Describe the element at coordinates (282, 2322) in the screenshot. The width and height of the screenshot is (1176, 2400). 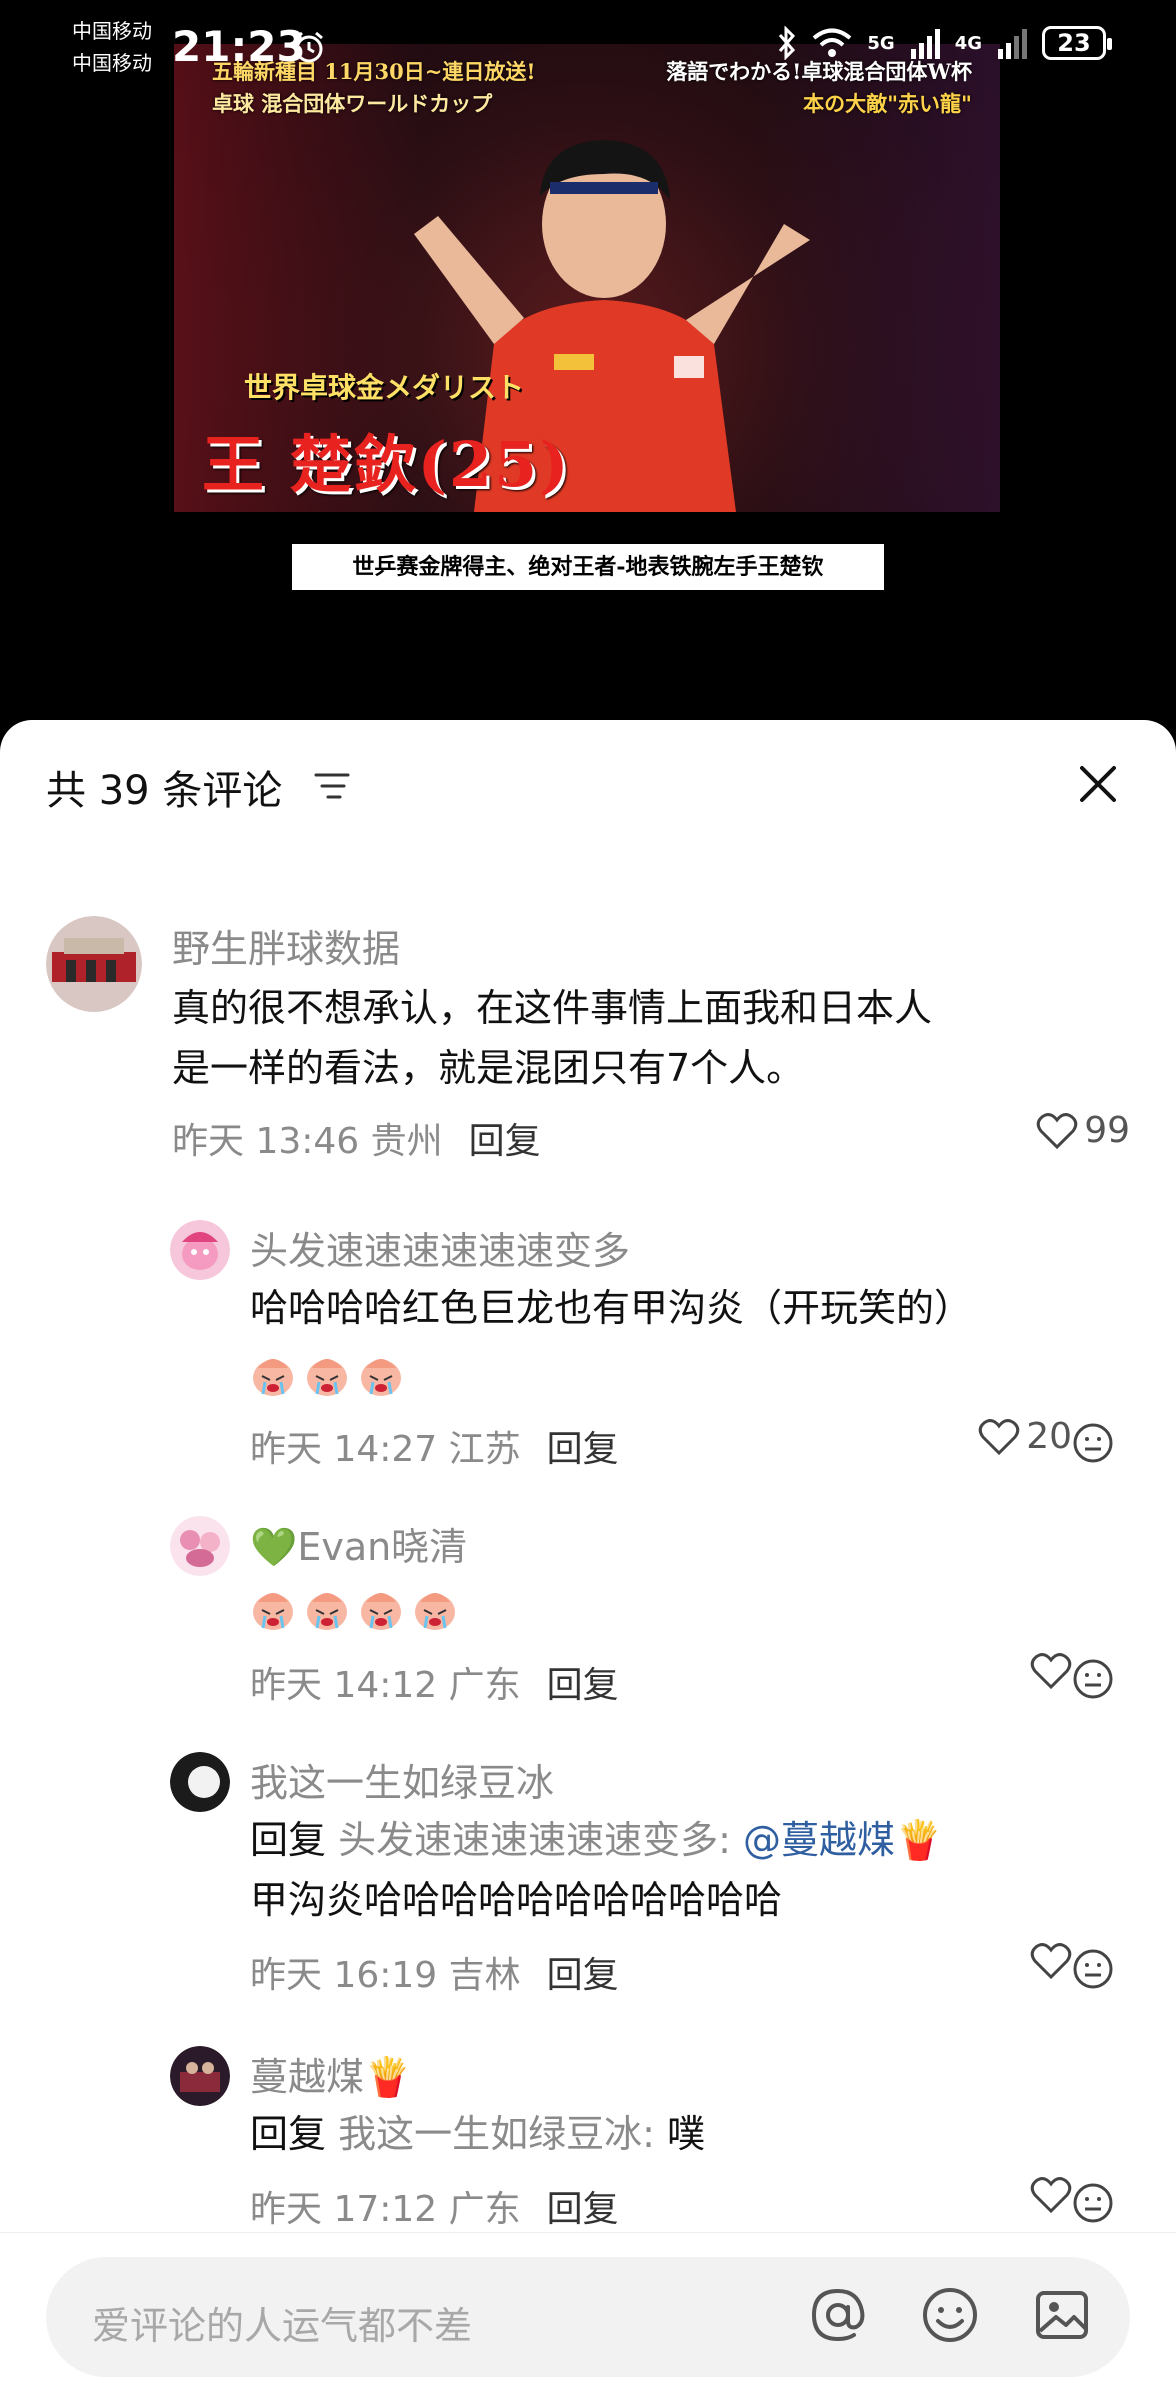
I see `comment-input-placeholder: 爱评论的人运气都不差` at that location.